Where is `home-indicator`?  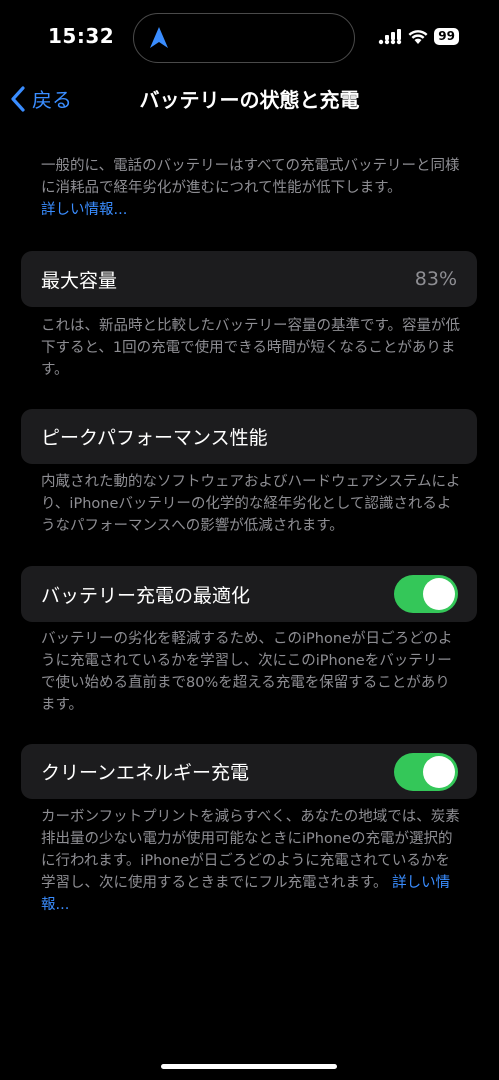 home-indicator is located at coordinates (249, 1066).